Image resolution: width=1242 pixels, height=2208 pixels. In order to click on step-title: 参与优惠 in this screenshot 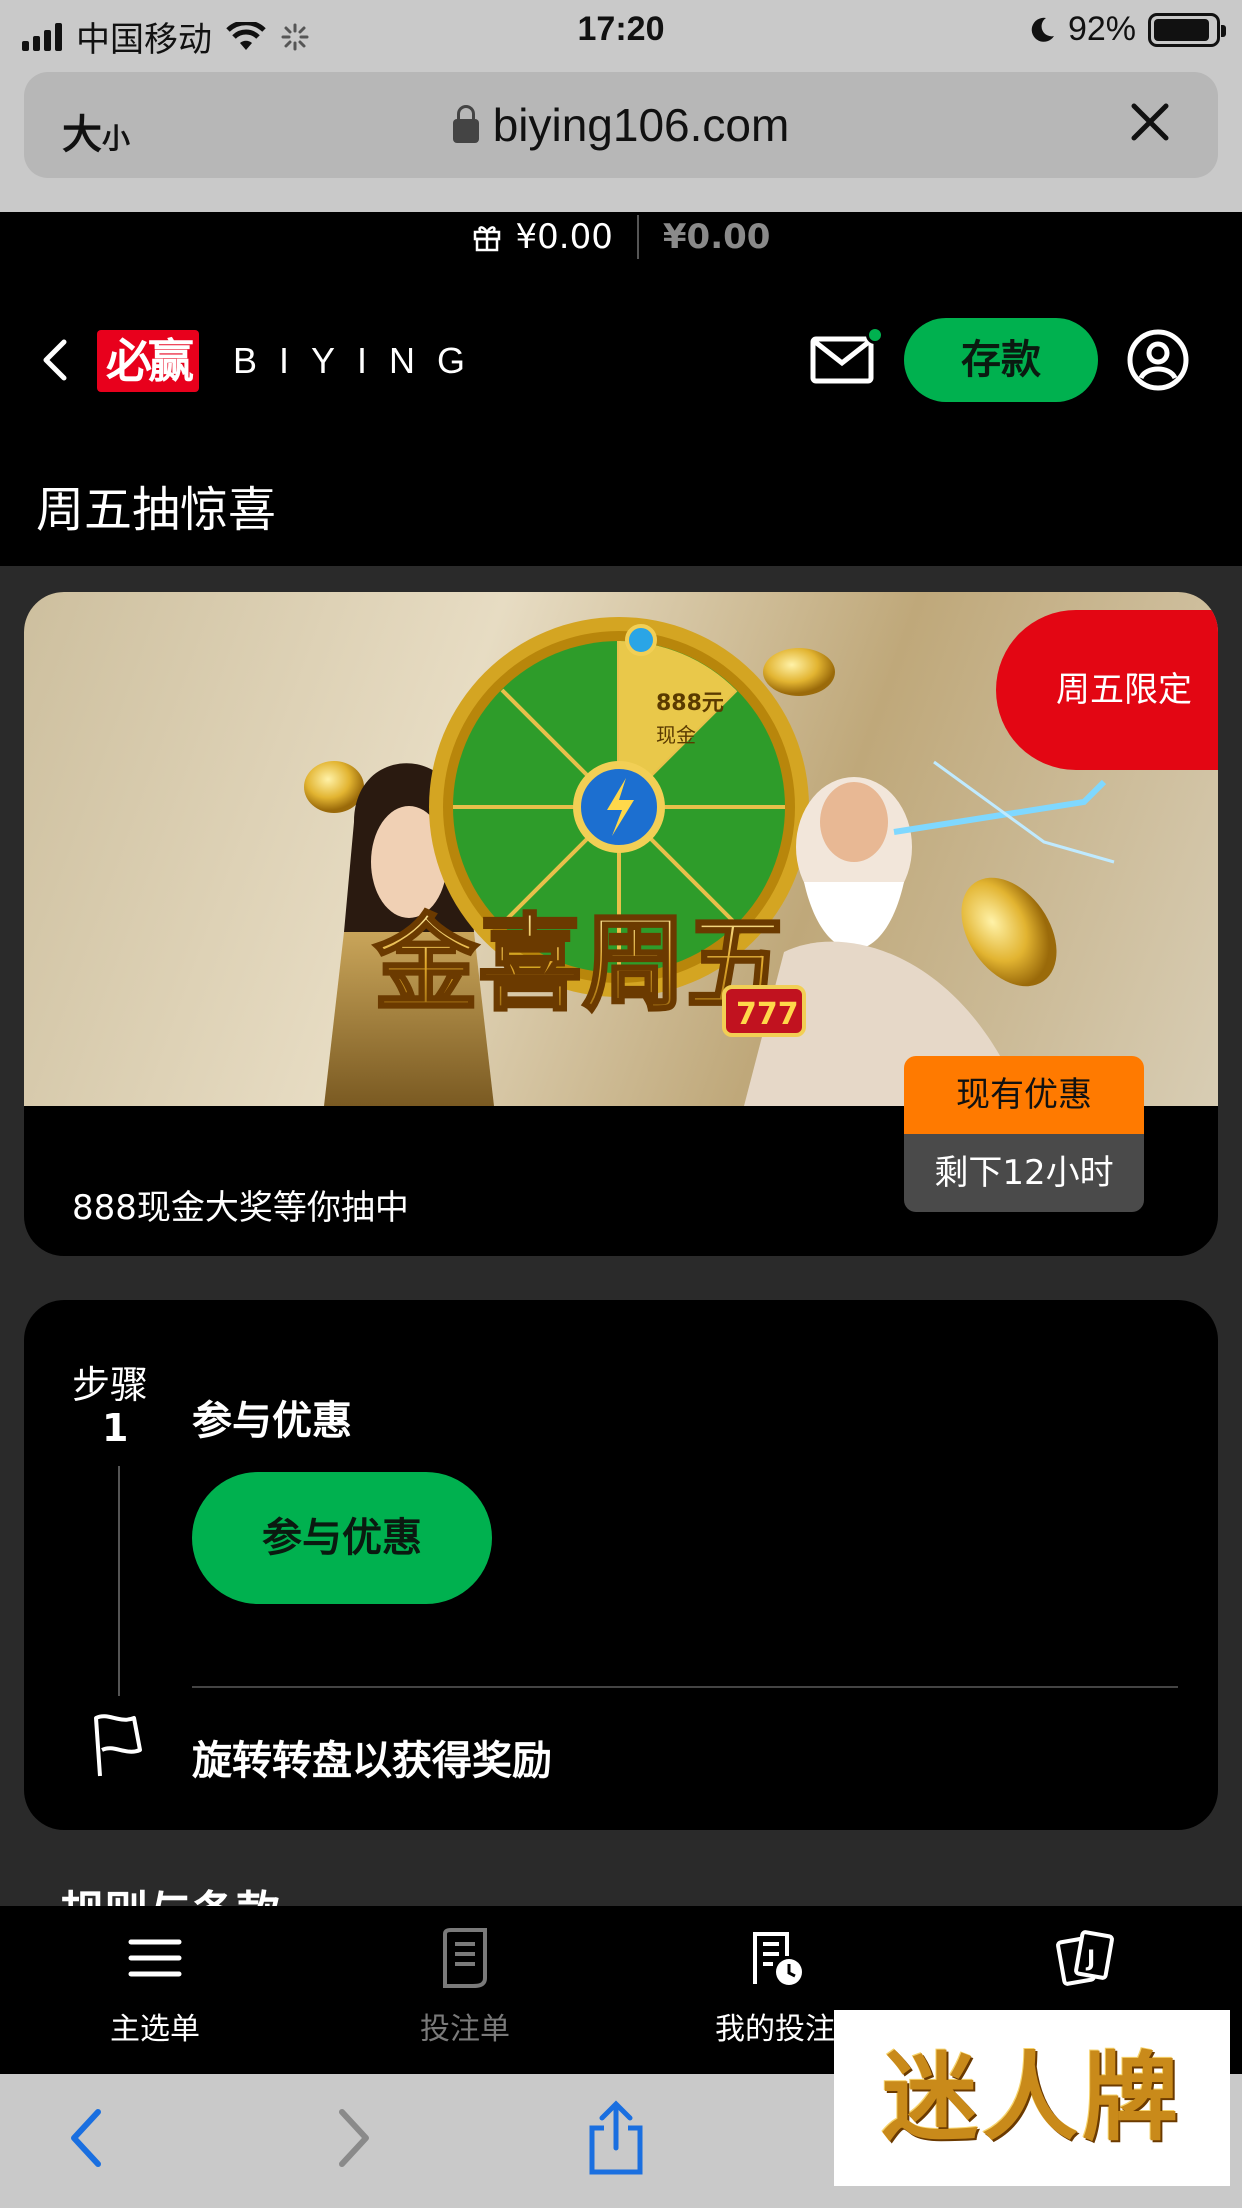, I will do `click(272, 1421)`.